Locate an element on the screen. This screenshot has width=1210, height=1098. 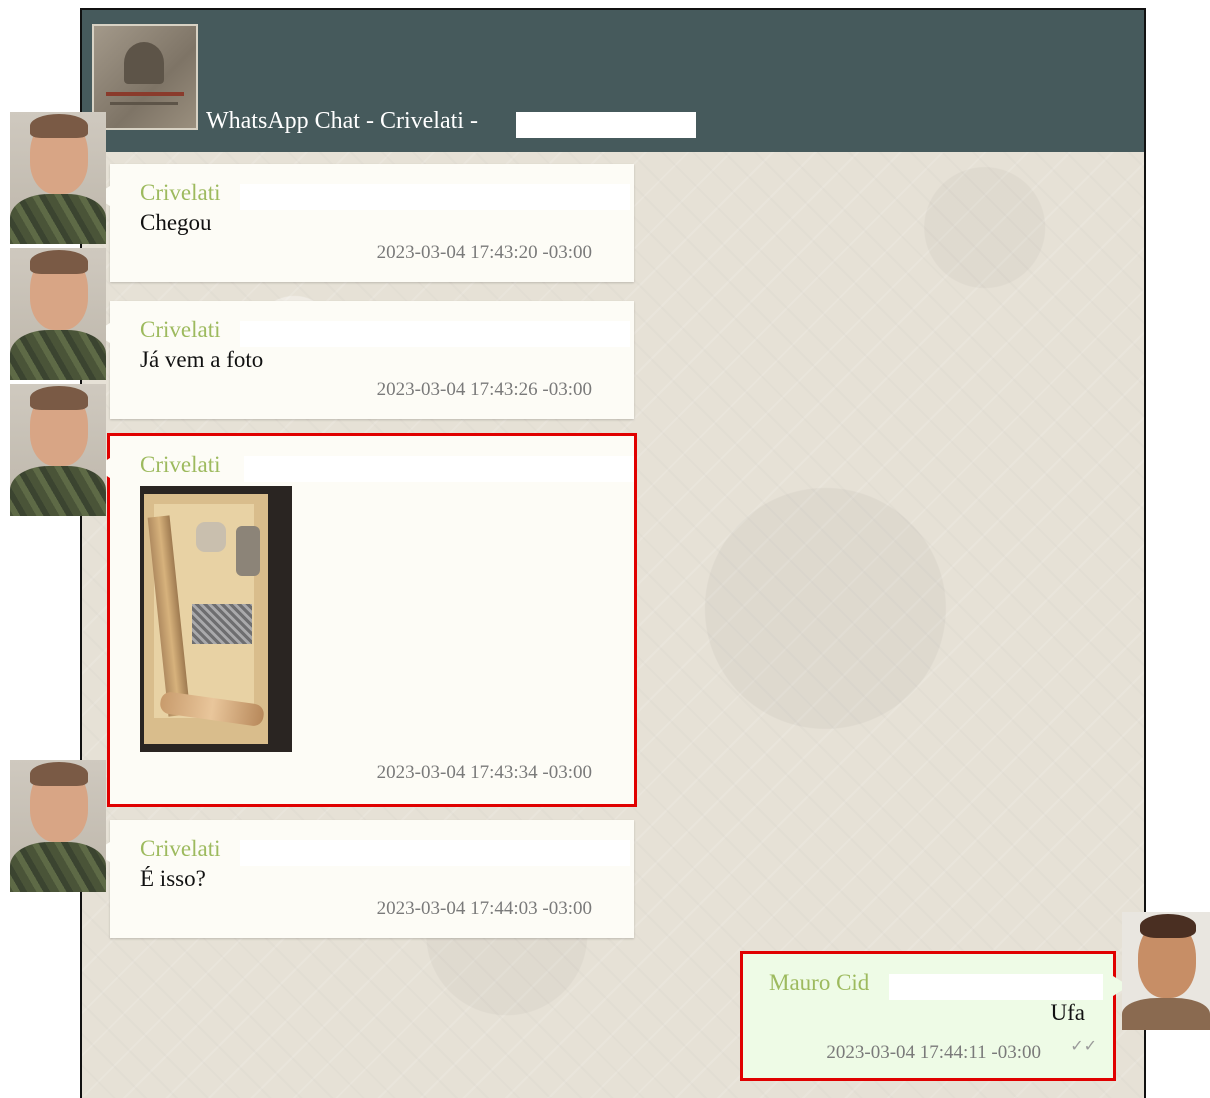
message-text: Já vem a foto is located at coordinates (202, 359).